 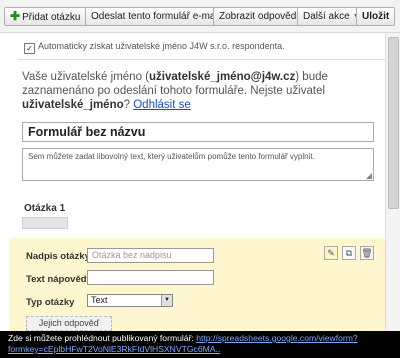 What do you see at coordinates (50, 302) in the screenshot?
I see `question-type-label: Typ otázky` at bounding box center [50, 302].